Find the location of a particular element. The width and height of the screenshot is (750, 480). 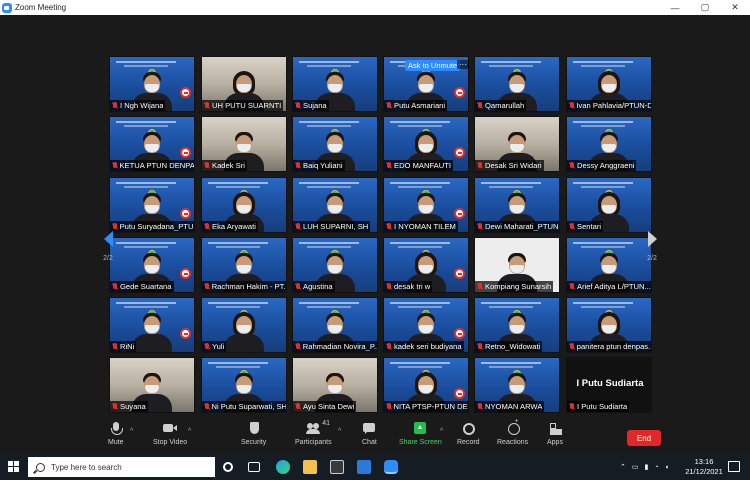

participant-tile: Ayu Sinta Dewi is located at coordinates (335, 385).